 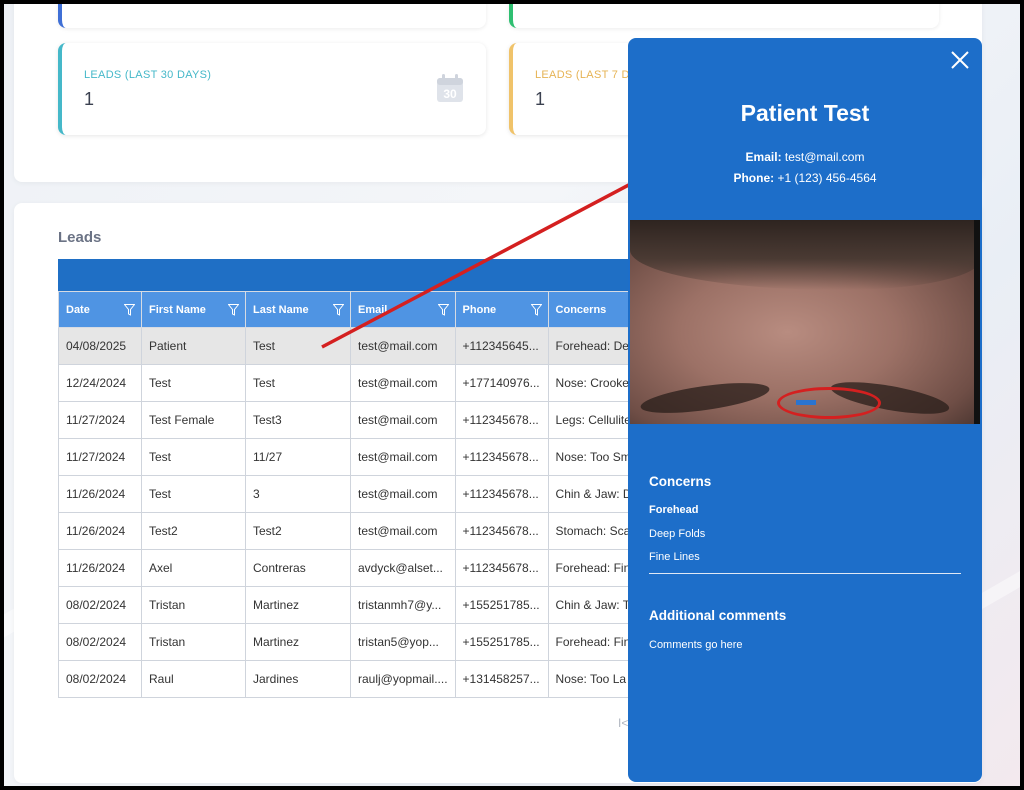 What do you see at coordinates (705, 398) in the screenshot?
I see `photo-brow` at bounding box center [705, 398].